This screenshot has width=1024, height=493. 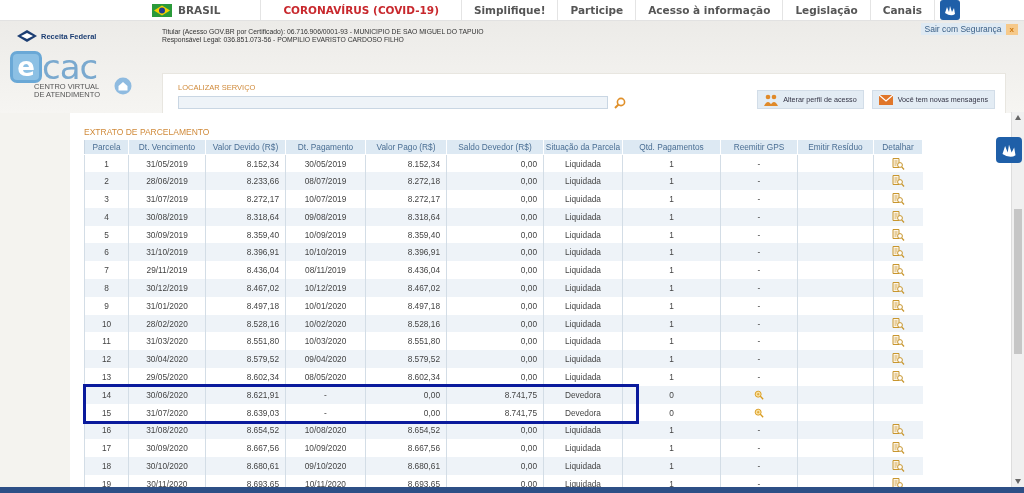 What do you see at coordinates (106, 288) in the screenshot?
I see `table-cell: 8` at bounding box center [106, 288].